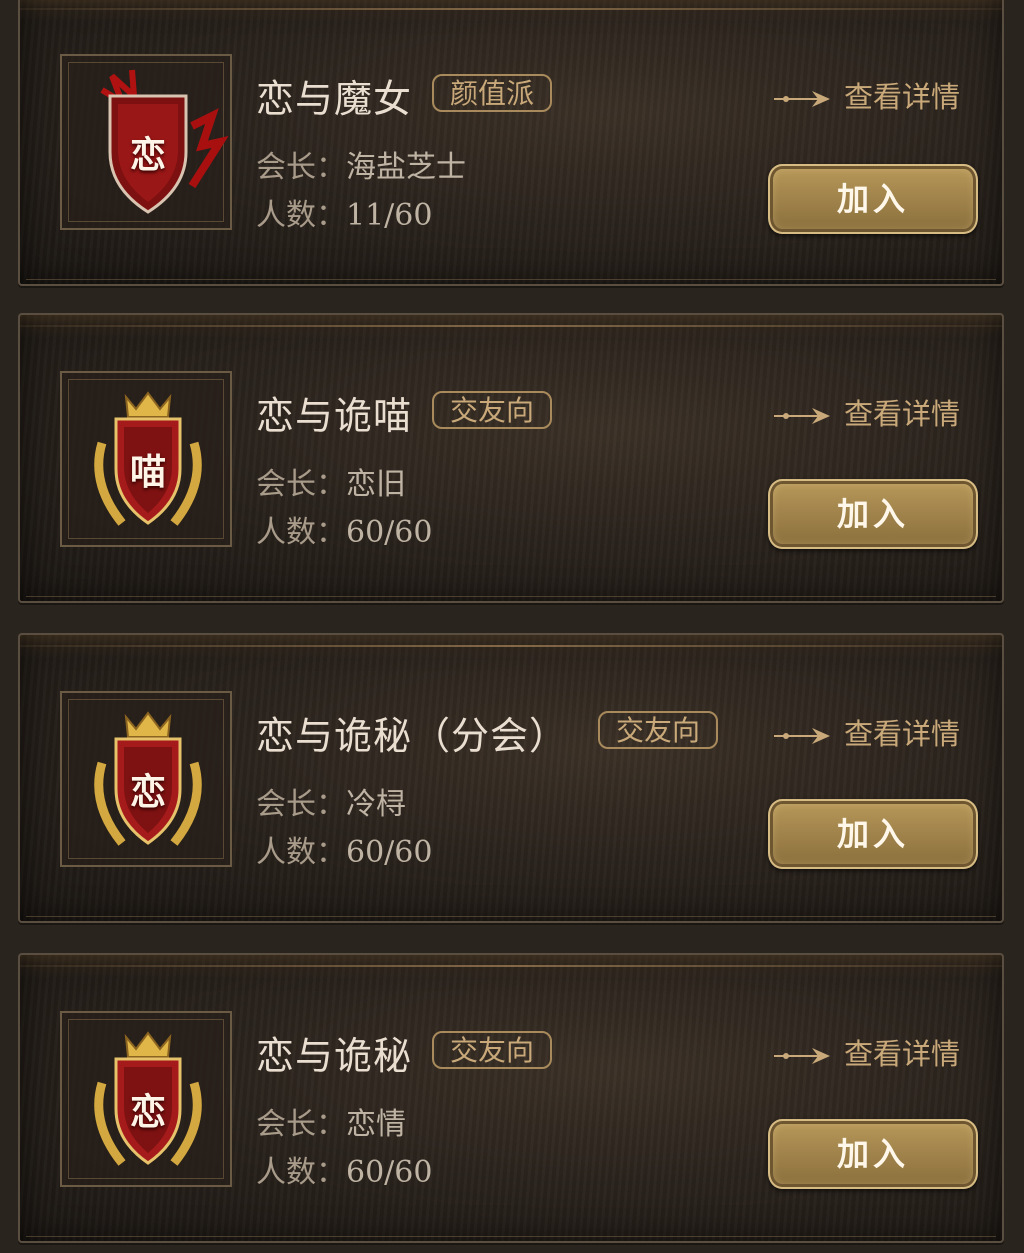 The width and height of the screenshot is (1024, 1253). I want to click on guild-name: 恋与诡秘（分会）, so click(412, 736).